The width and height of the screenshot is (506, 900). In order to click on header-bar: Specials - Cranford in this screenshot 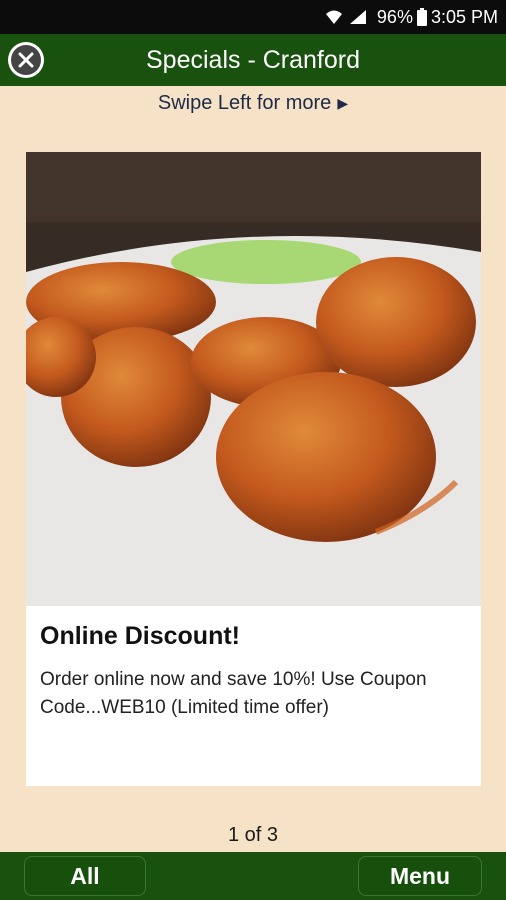, I will do `click(253, 60)`.